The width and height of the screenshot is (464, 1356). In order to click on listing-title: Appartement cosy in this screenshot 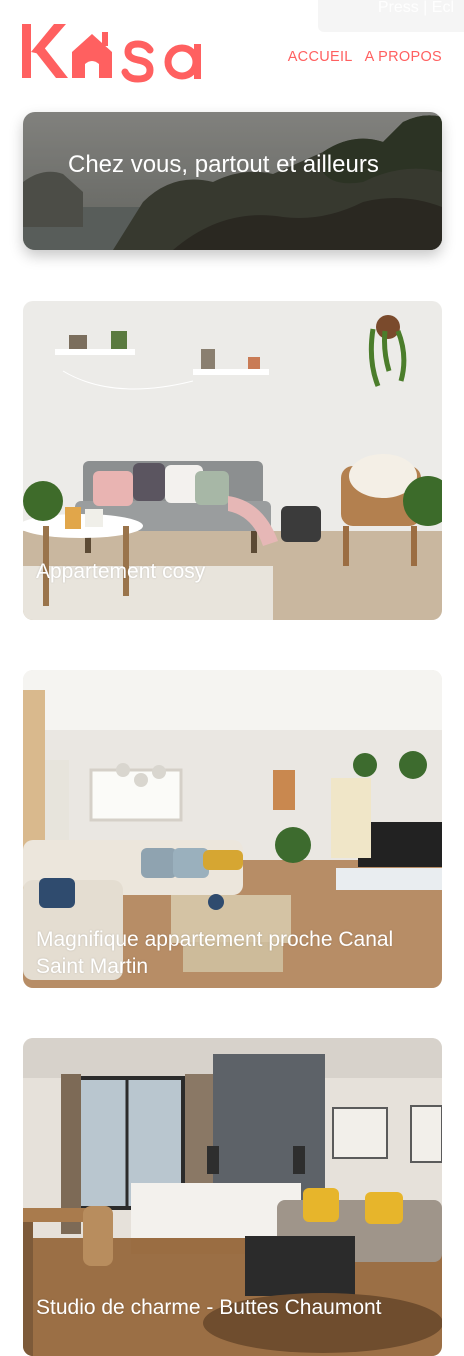, I will do `click(121, 571)`.